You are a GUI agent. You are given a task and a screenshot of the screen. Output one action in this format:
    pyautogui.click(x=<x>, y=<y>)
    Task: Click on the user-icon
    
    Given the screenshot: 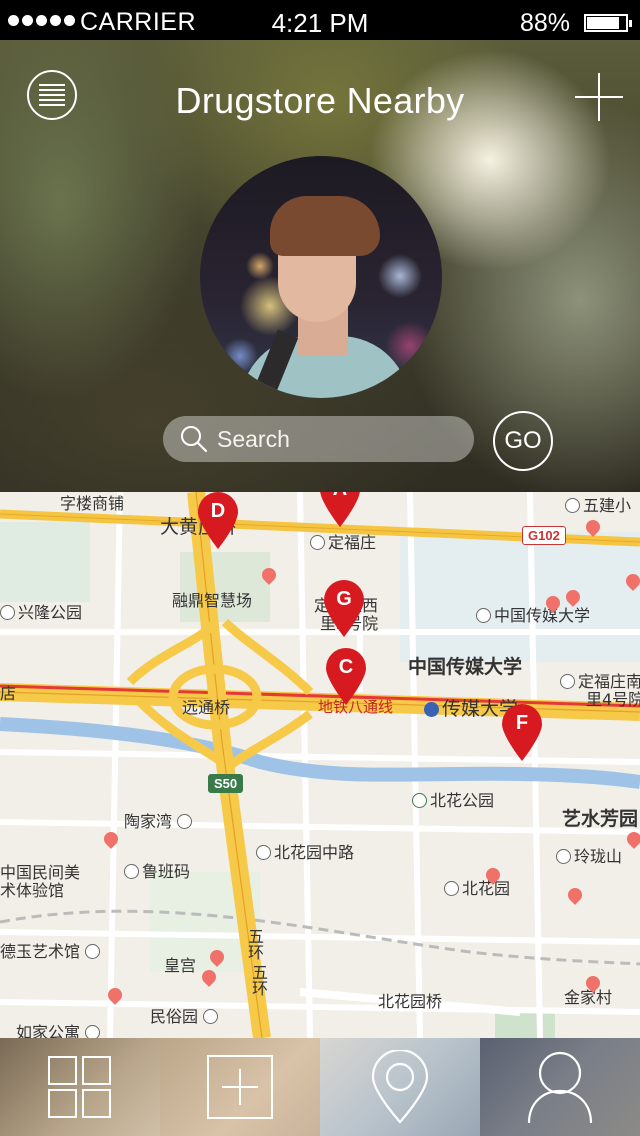 What is the action you would take?
    pyautogui.click(x=560, y=1087)
    